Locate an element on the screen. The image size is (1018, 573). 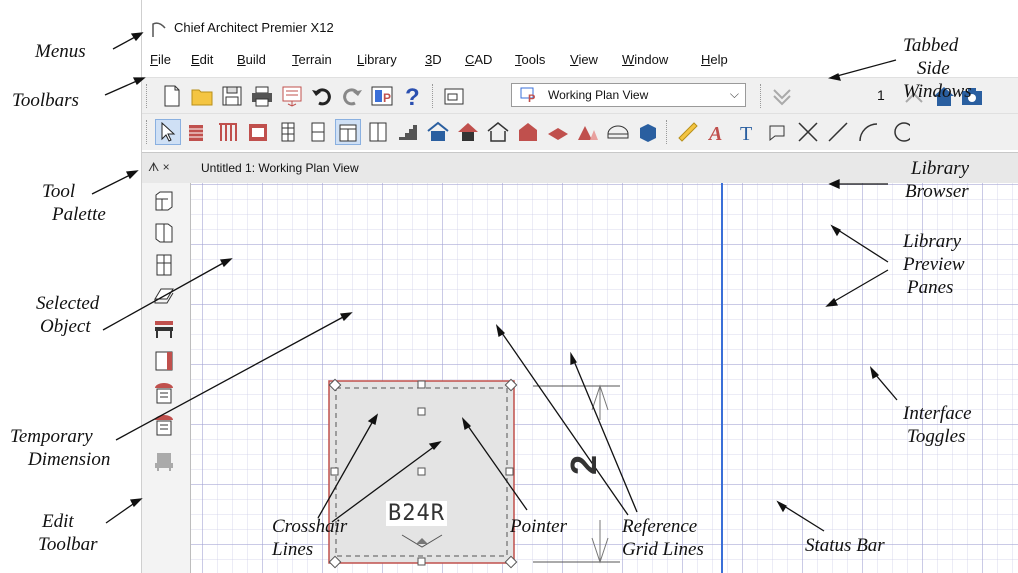
annotation-library-browser-line2: Browser is located at coordinates (937, 191).